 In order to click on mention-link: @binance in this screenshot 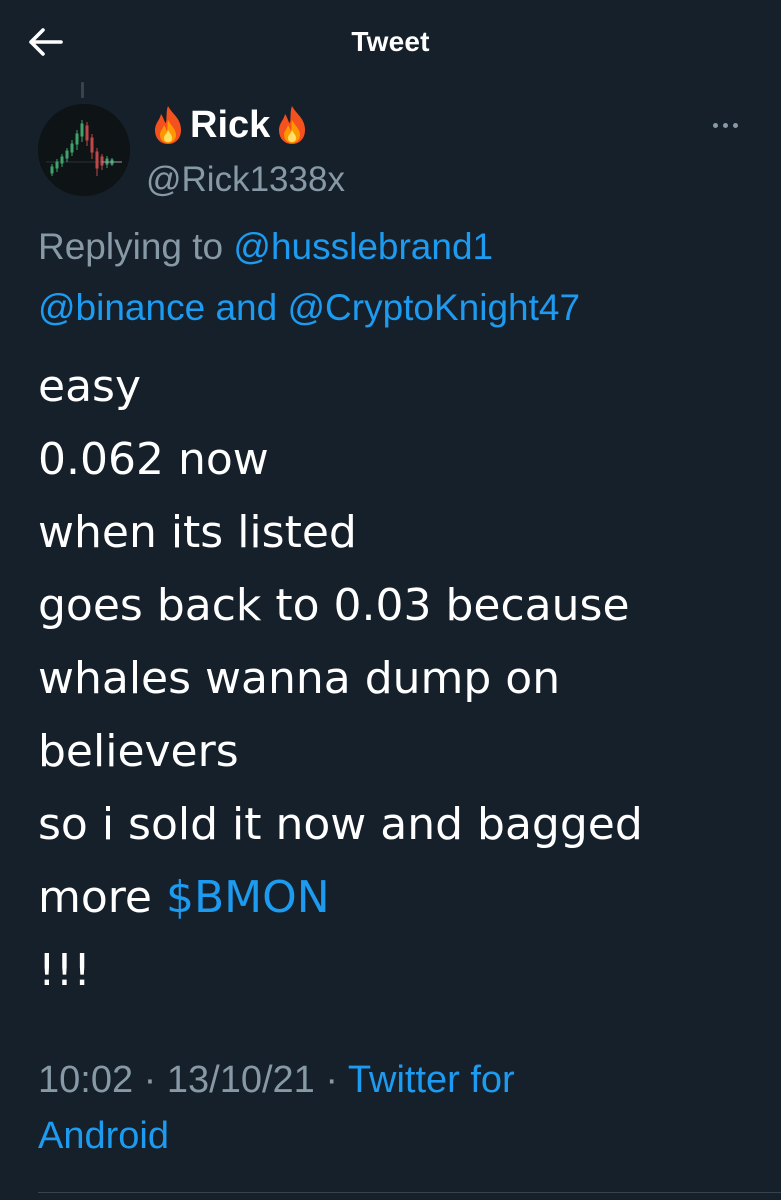, I will do `click(121, 307)`.